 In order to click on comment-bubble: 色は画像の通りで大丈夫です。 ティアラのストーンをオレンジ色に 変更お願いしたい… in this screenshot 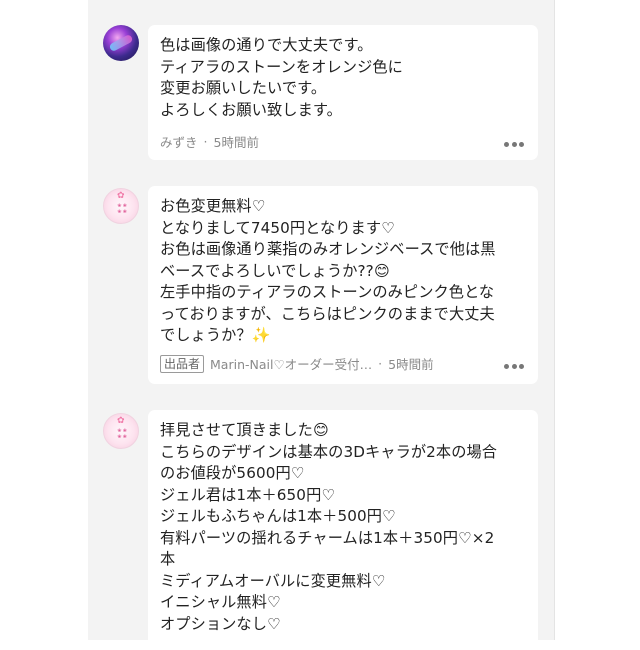, I will do `click(343, 92)`.